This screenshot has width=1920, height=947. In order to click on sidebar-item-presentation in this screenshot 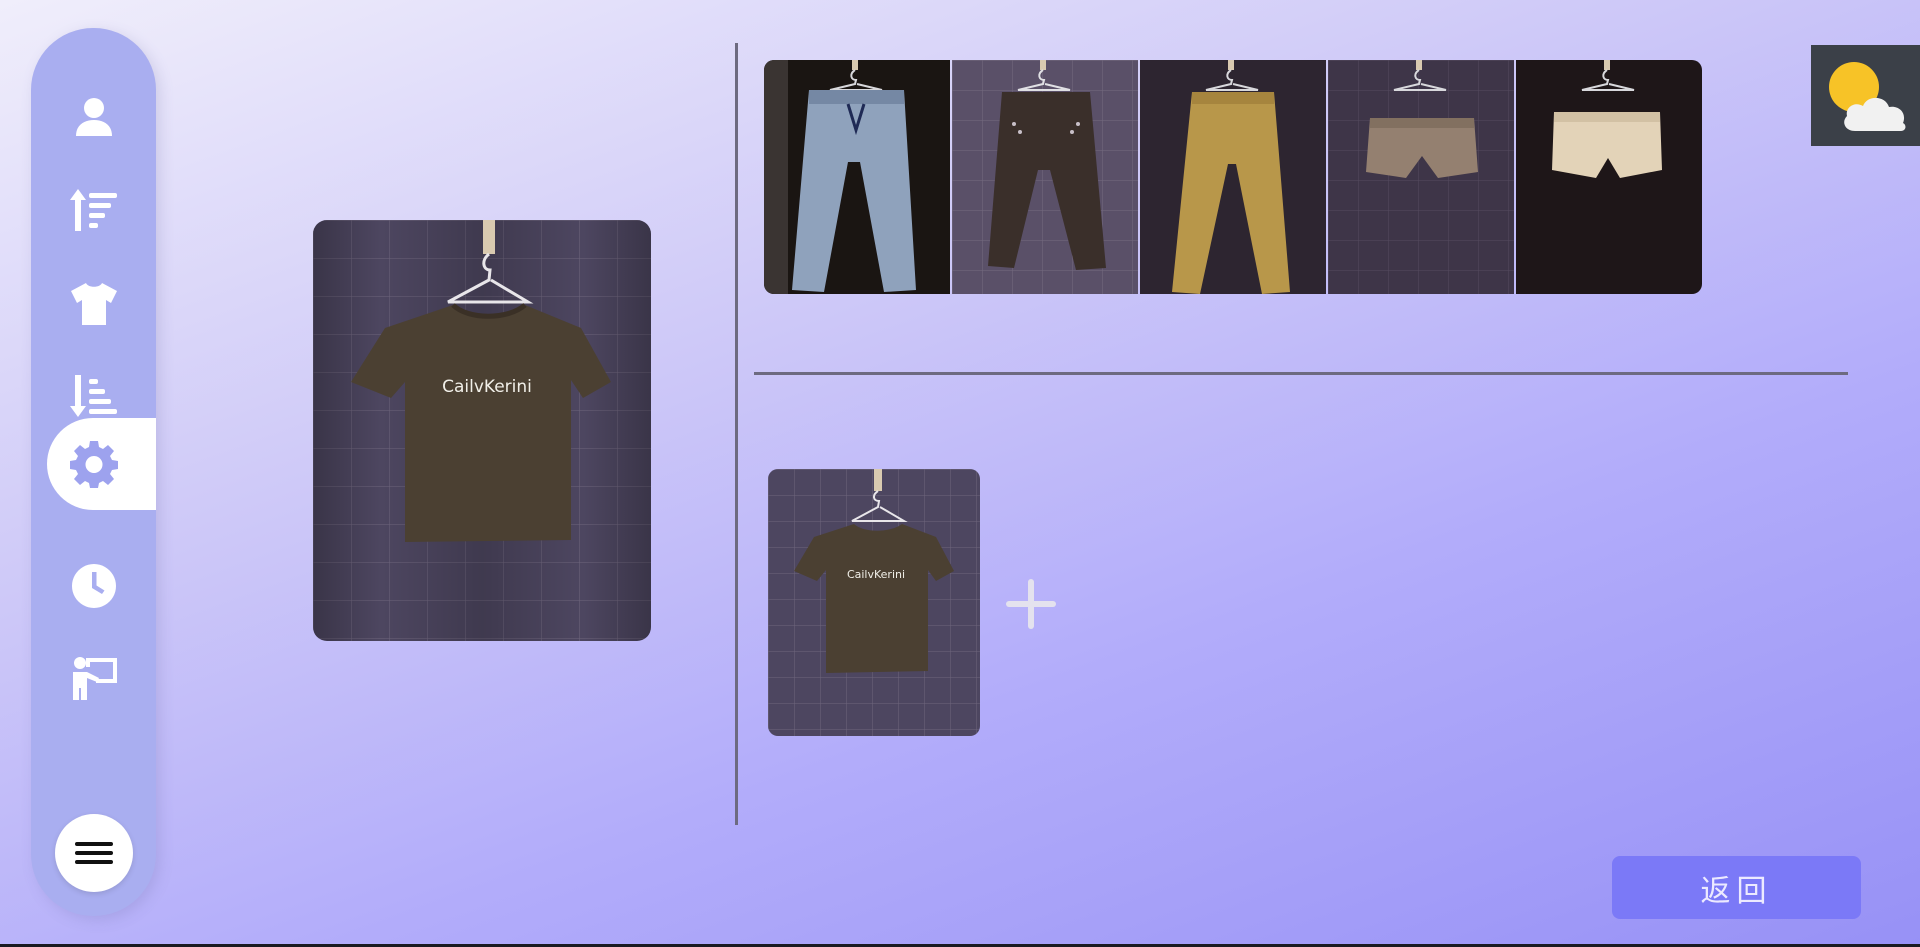, I will do `click(93, 678)`.